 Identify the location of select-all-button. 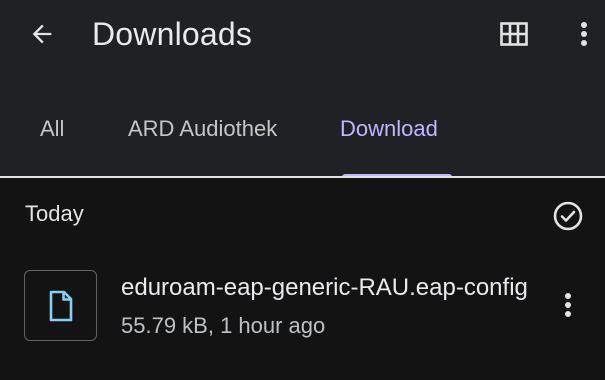
(568, 216).